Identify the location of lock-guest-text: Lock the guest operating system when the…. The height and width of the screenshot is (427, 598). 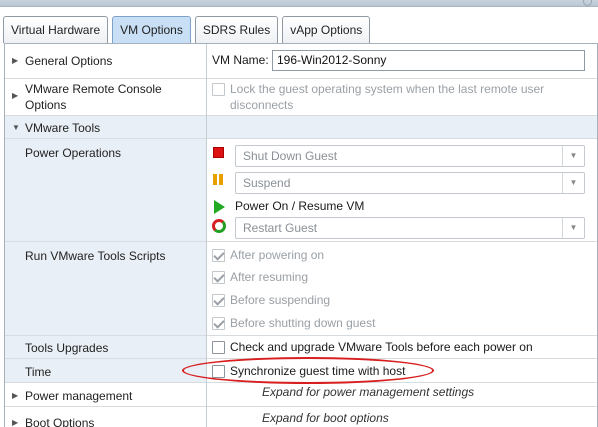
(387, 97).